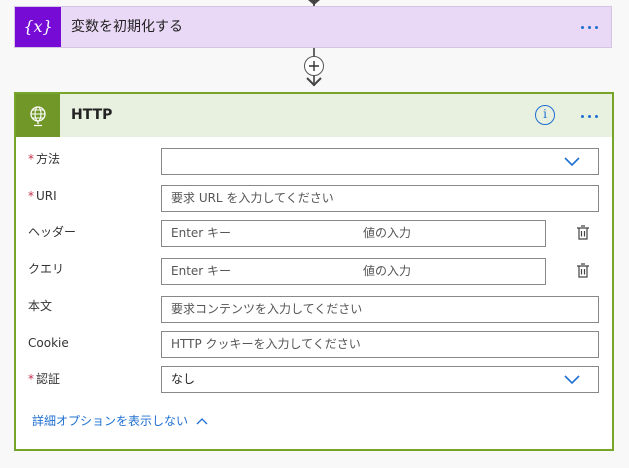 This screenshot has width=629, height=468. I want to click on insert-step-button, so click(314, 66).